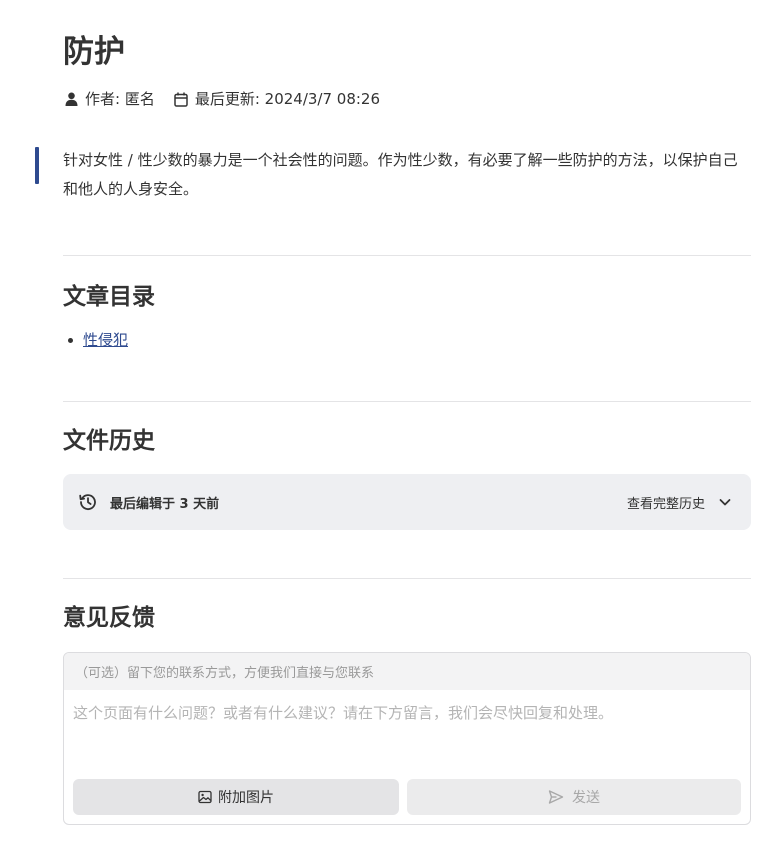 The width and height of the screenshot is (782, 847). Describe the element at coordinates (109, 297) in the screenshot. I see `toc-heading: 文章目录` at that location.